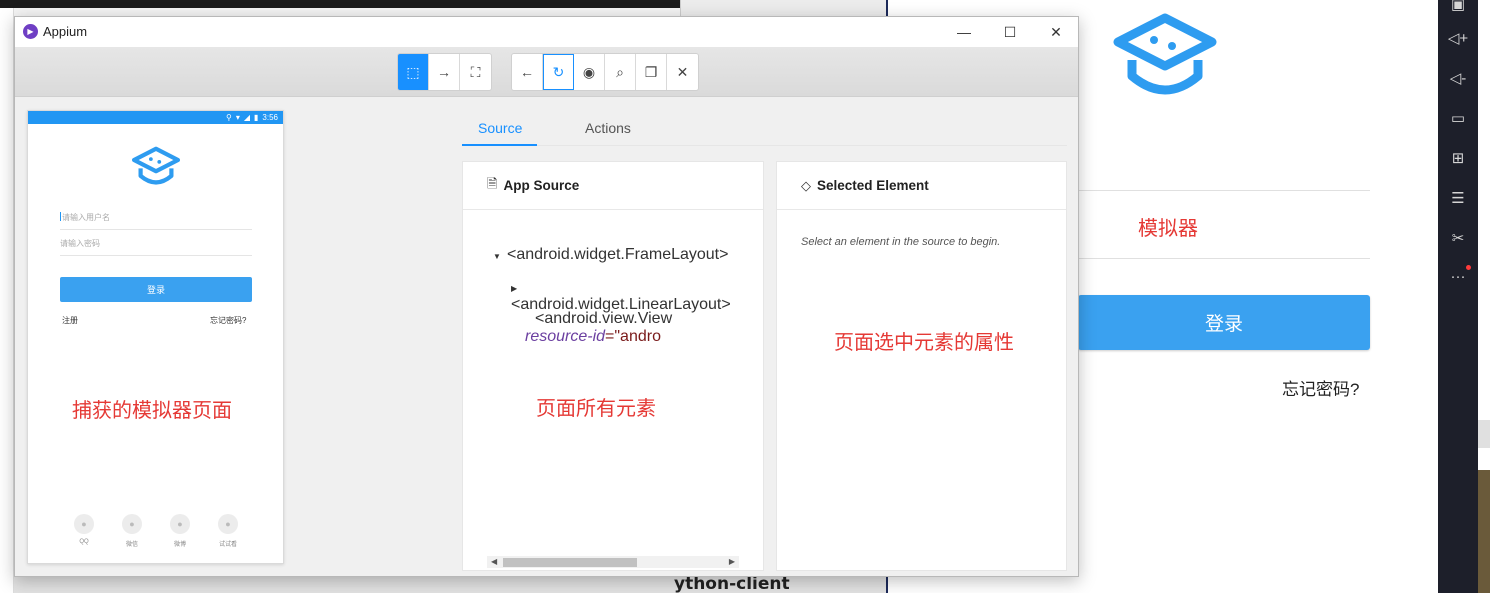 The width and height of the screenshot is (1490, 593). What do you see at coordinates (340, 4) in the screenshot?
I see `background-window-strip` at bounding box center [340, 4].